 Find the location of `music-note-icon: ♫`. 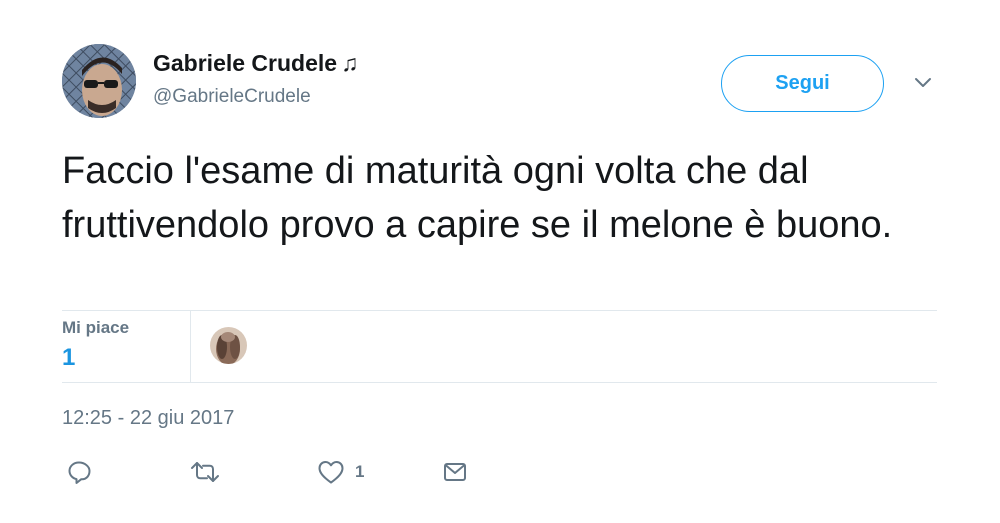

music-note-icon: ♫ is located at coordinates (350, 63).